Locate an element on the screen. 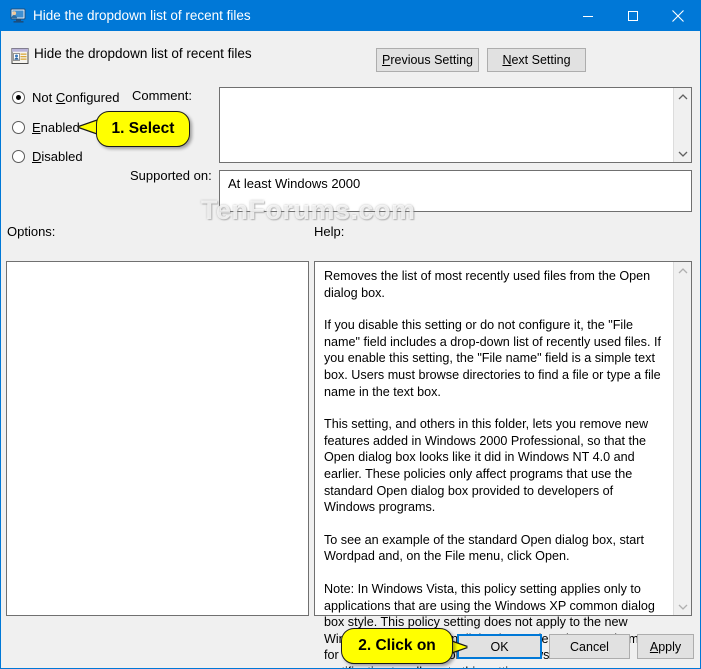  callout-step-2: 2. Click on is located at coordinates (397, 646).